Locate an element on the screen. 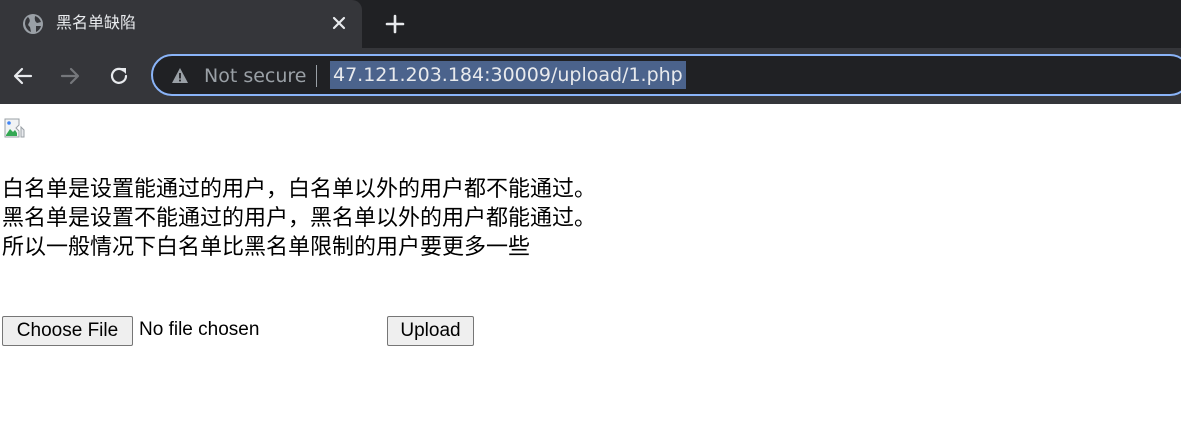  tab-title: 黑名单缺陷 is located at coordinates (96, 22).